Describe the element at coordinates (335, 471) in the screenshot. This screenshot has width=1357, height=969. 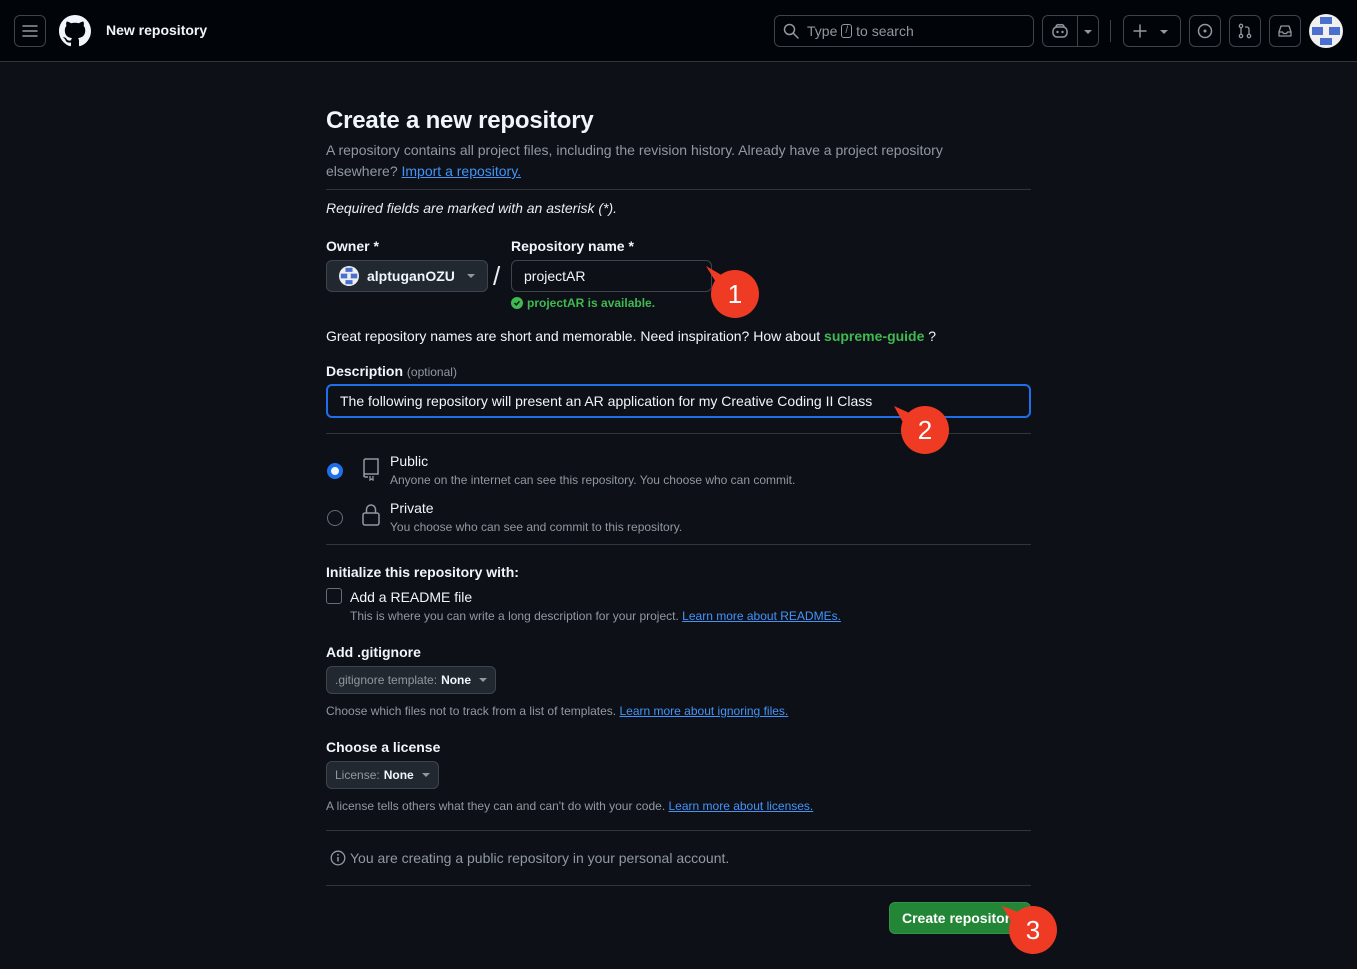
I see `public-radio` at that location.